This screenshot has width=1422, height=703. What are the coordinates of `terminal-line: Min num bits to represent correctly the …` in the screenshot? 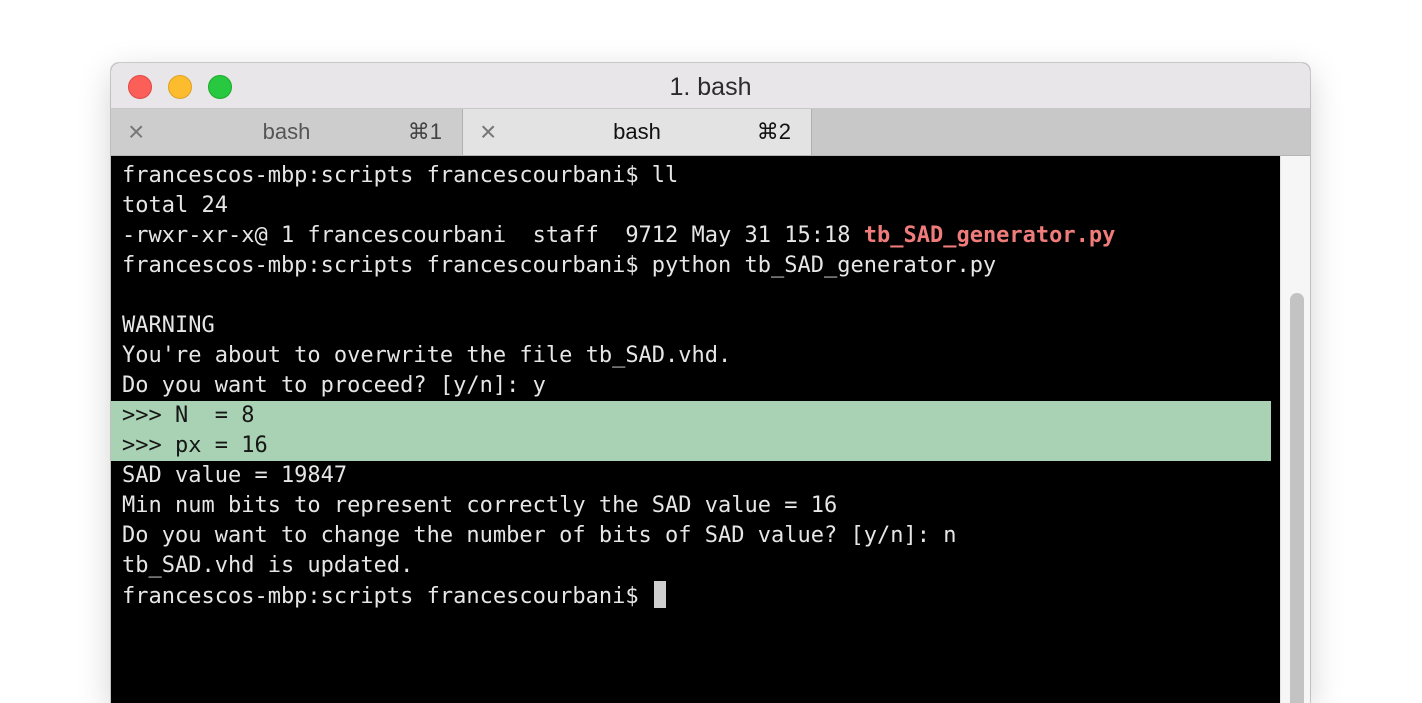 It's located at (480, 505).